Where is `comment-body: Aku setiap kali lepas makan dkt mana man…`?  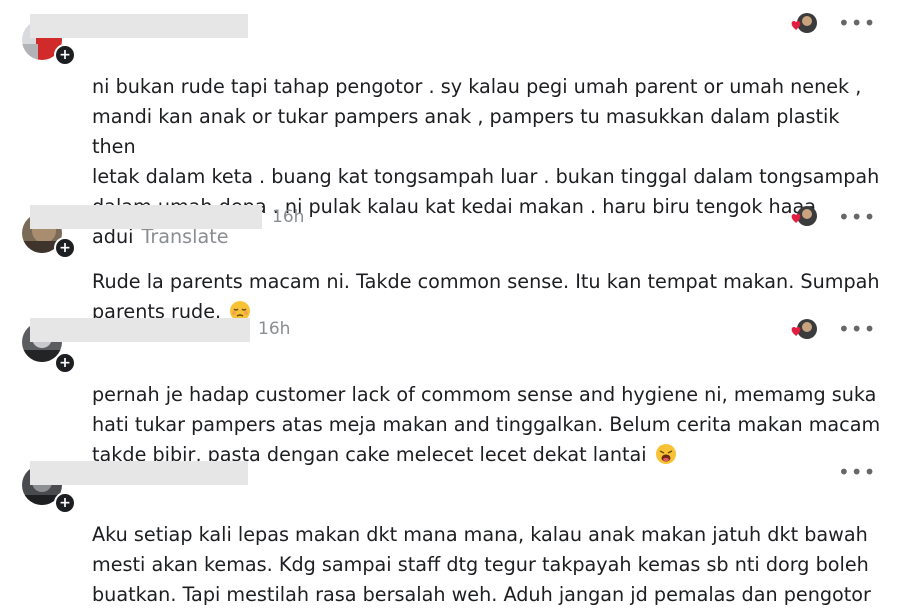 comment-body: Aku setiap kali lepas makan dkt mana man… is located at coordinates (481, 564).